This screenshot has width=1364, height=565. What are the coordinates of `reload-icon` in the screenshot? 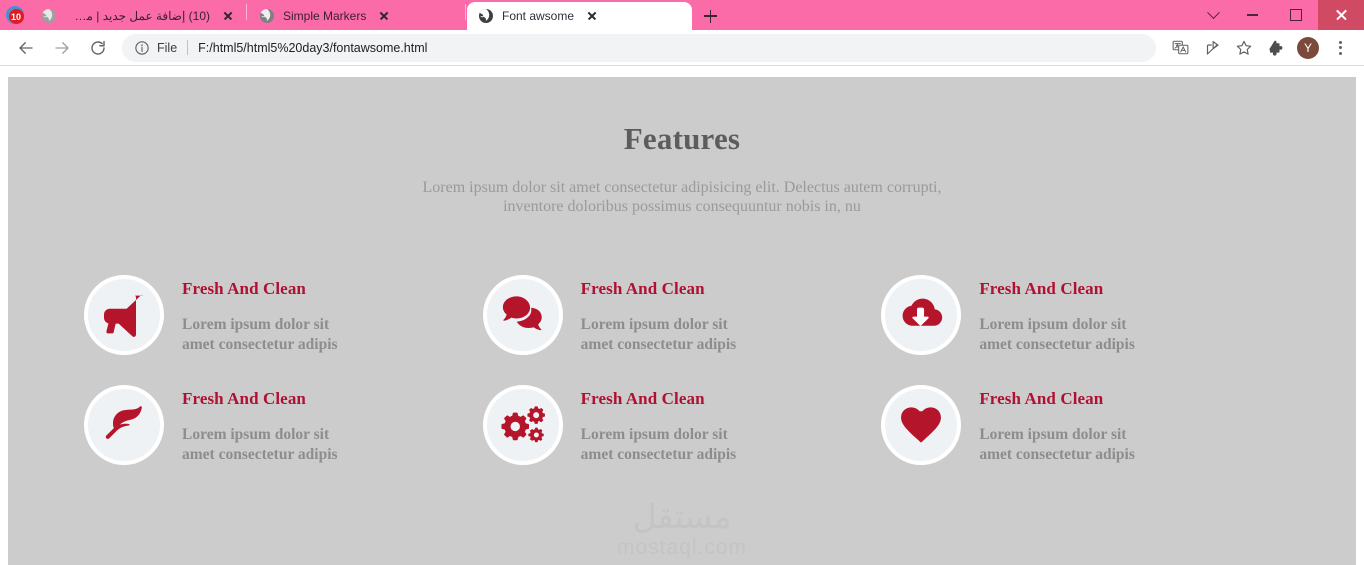 It's located at (98, 47).